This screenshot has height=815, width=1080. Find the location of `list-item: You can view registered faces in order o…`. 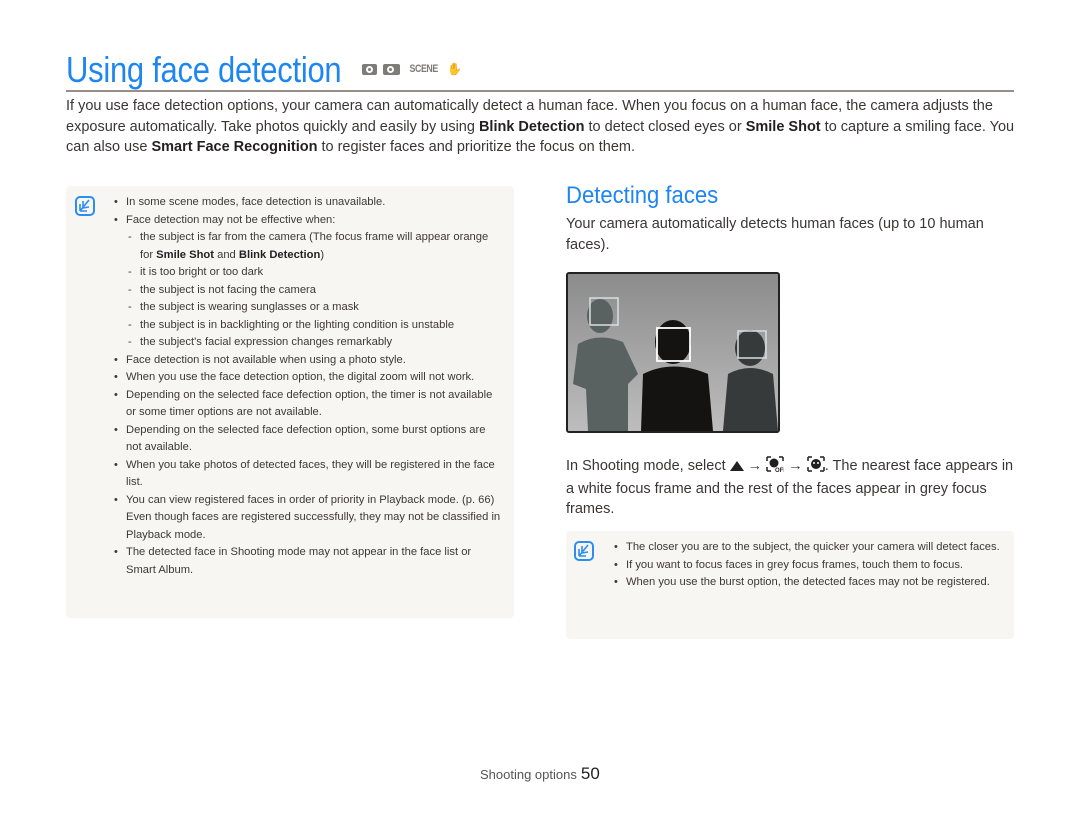

list-item: You can view registered faces in order o… is located at coordinates (309, 518).